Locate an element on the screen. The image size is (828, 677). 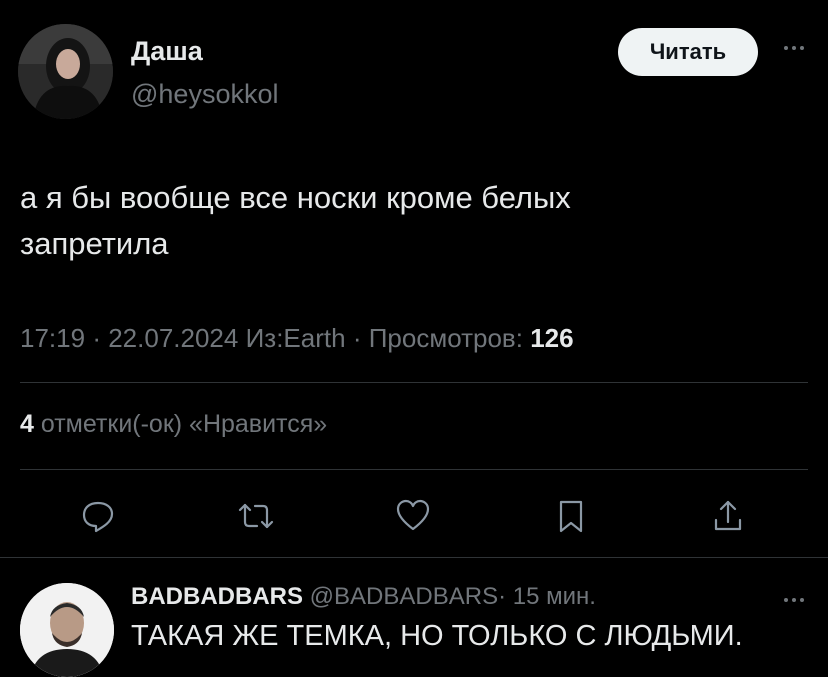
tweet-text-line-2: запретила is located at coordinates (94, 243).